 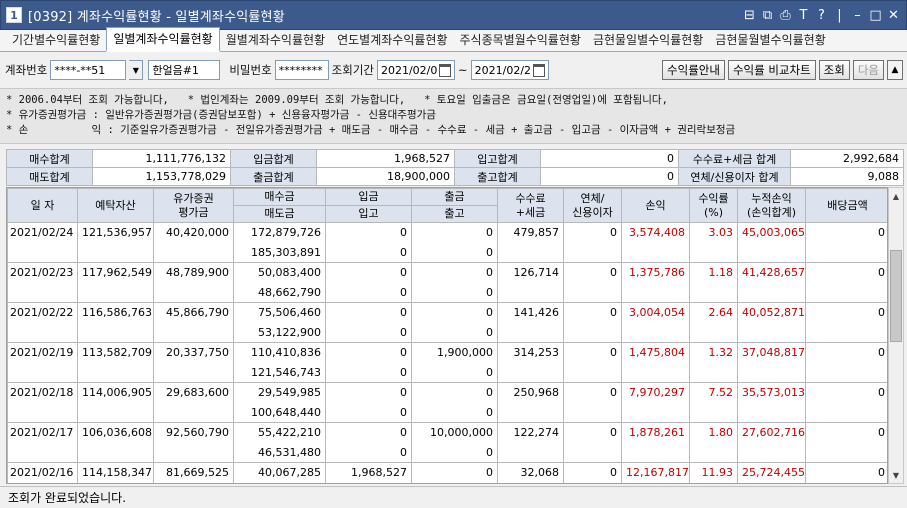 What do you see at coordinates (392, 40) in the screenshot?
I see `tab-yearly-account-return: 연도별계좌수익률현황` at bounding box center [392, 40].